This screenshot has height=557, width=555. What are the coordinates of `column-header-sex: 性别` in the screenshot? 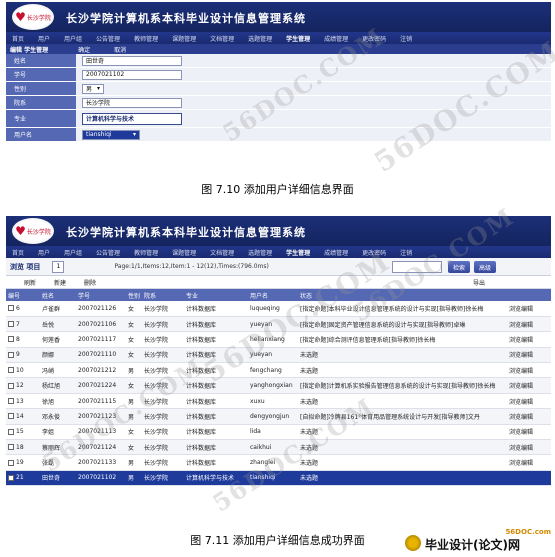 It's located at (134, 295).